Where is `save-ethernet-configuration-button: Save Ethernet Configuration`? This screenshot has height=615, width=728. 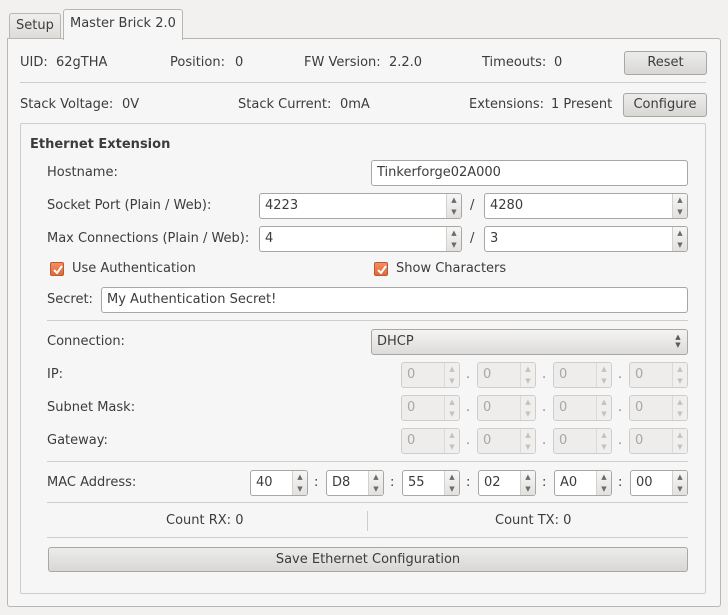
save-ethernet-configuration-button: Save Ethernet Configuration is located at coordinates (368, 559).